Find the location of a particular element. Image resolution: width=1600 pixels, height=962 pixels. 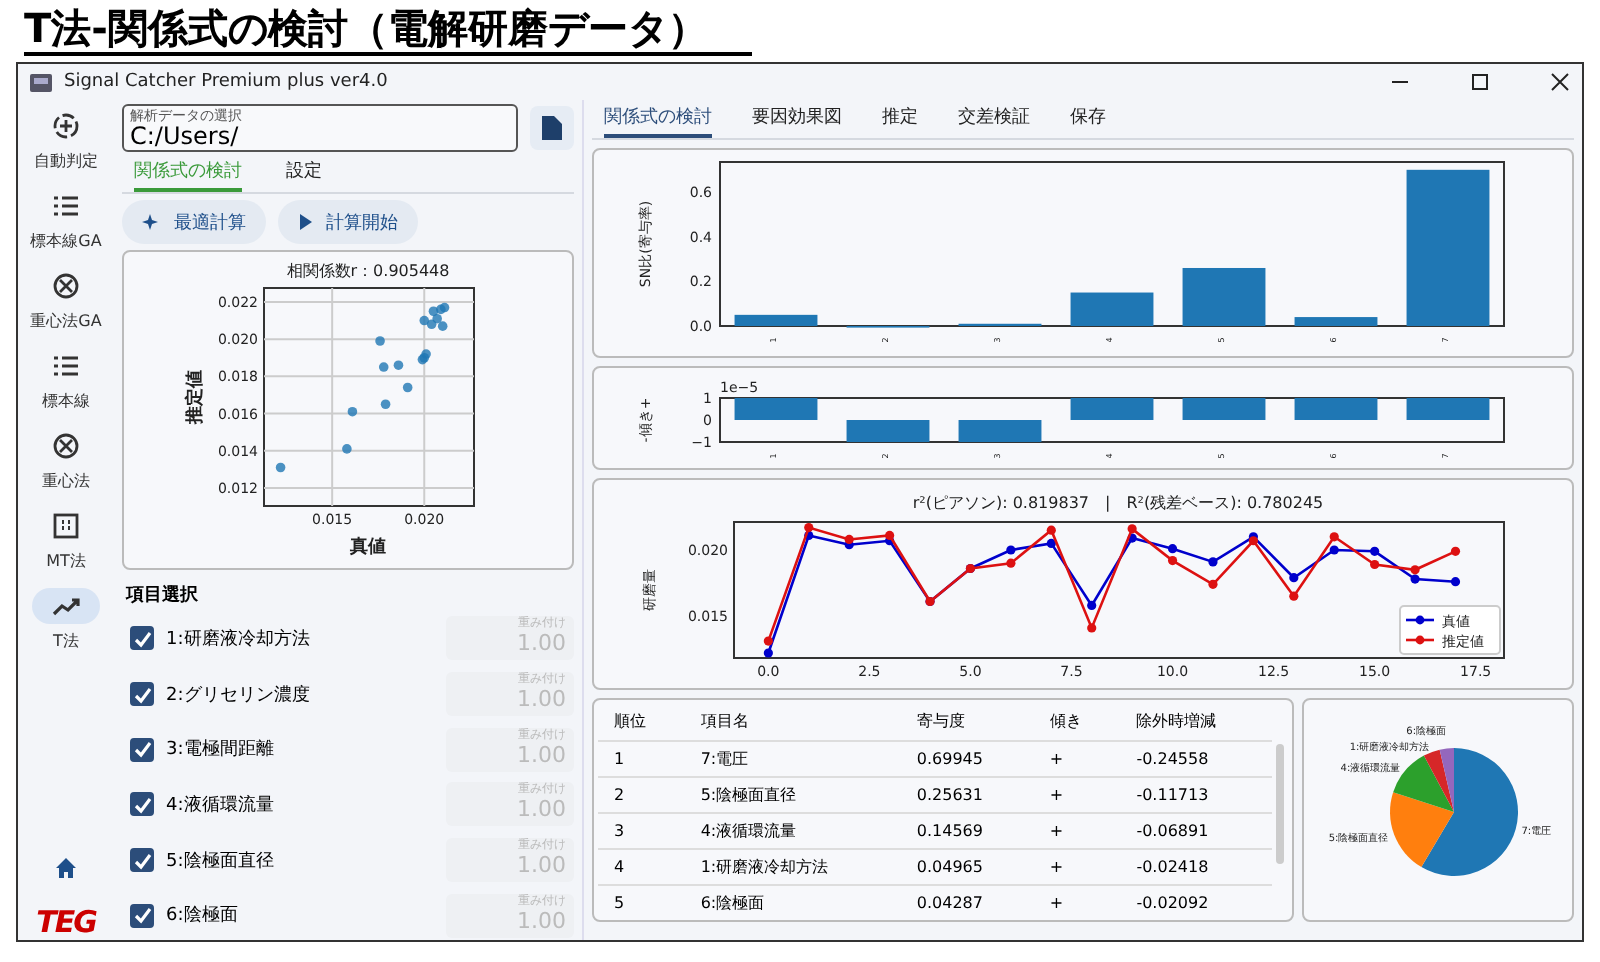

table-cell: 1:研磨液冷却方法 is located at coordinates (792, 866).